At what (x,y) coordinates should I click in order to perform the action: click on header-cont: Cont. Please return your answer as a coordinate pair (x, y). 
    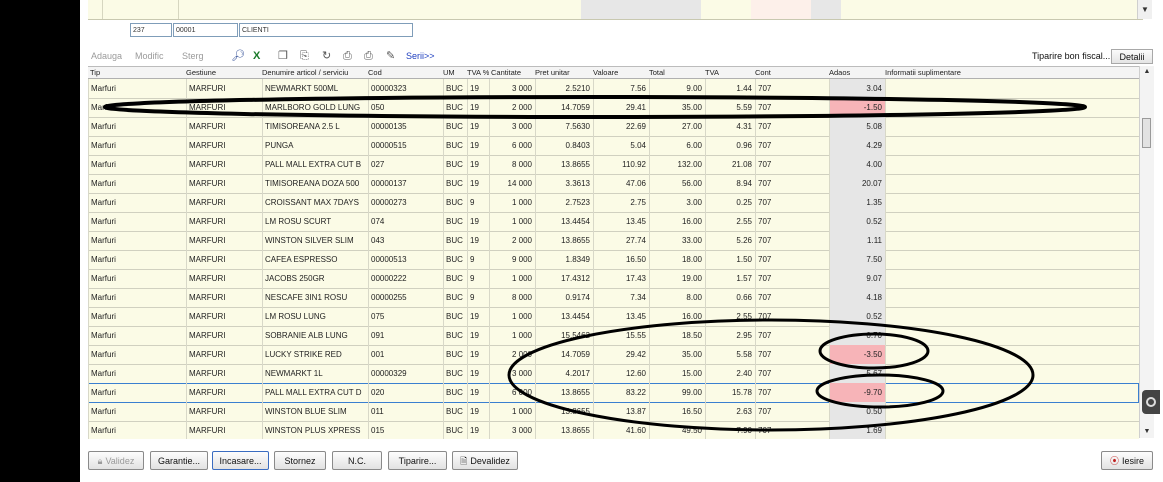
    Looking at the image, I should click on (792, 72).